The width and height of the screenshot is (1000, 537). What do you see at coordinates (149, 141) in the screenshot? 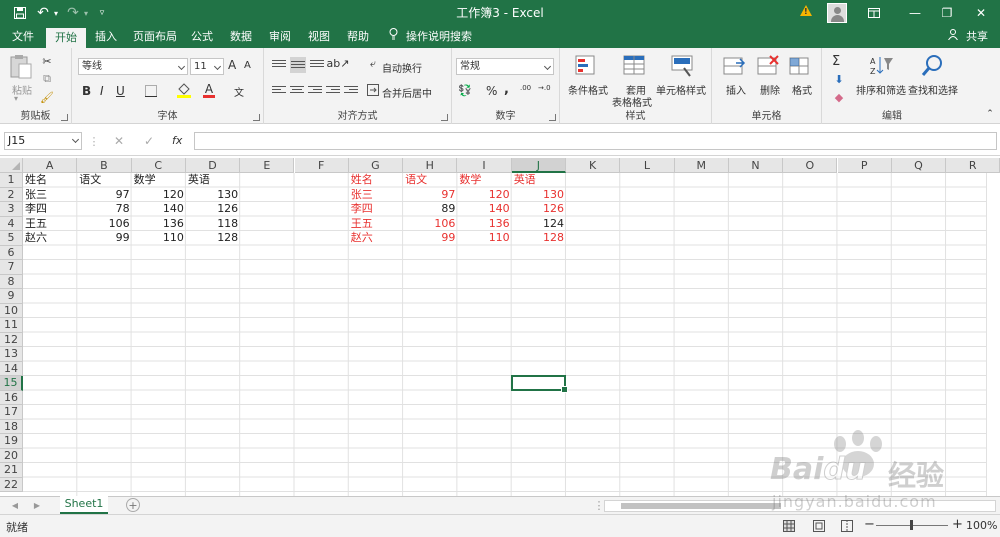
I see `enter-formula-button: ✓` at bounding box center [149, 141].